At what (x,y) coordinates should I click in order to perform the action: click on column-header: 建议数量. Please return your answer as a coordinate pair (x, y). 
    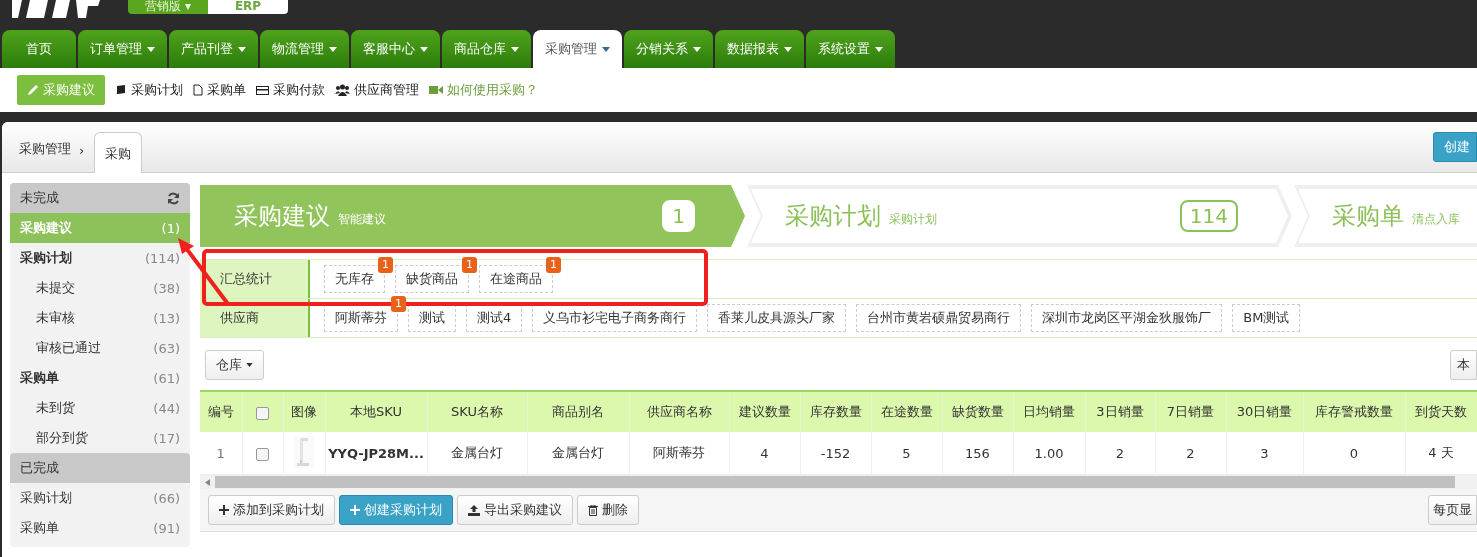
    Looking at the image, I should click on (764, 411).